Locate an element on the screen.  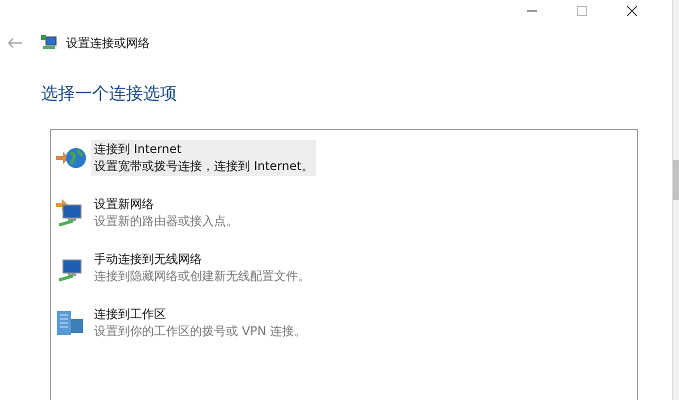
option-title: 设置新网络 is located at coordinates (124, 204).